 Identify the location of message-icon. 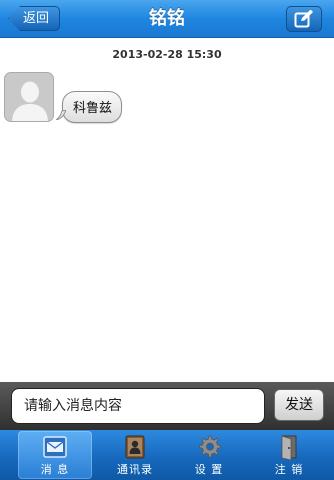
(55, 447).